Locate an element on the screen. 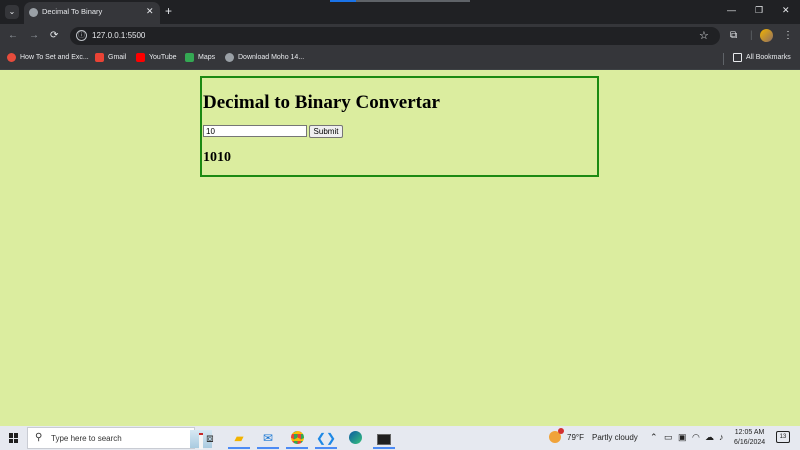 The width and height of the screenshot is (800, 450). weather-cloud-sun-icon is located at coordinates (556, 435).